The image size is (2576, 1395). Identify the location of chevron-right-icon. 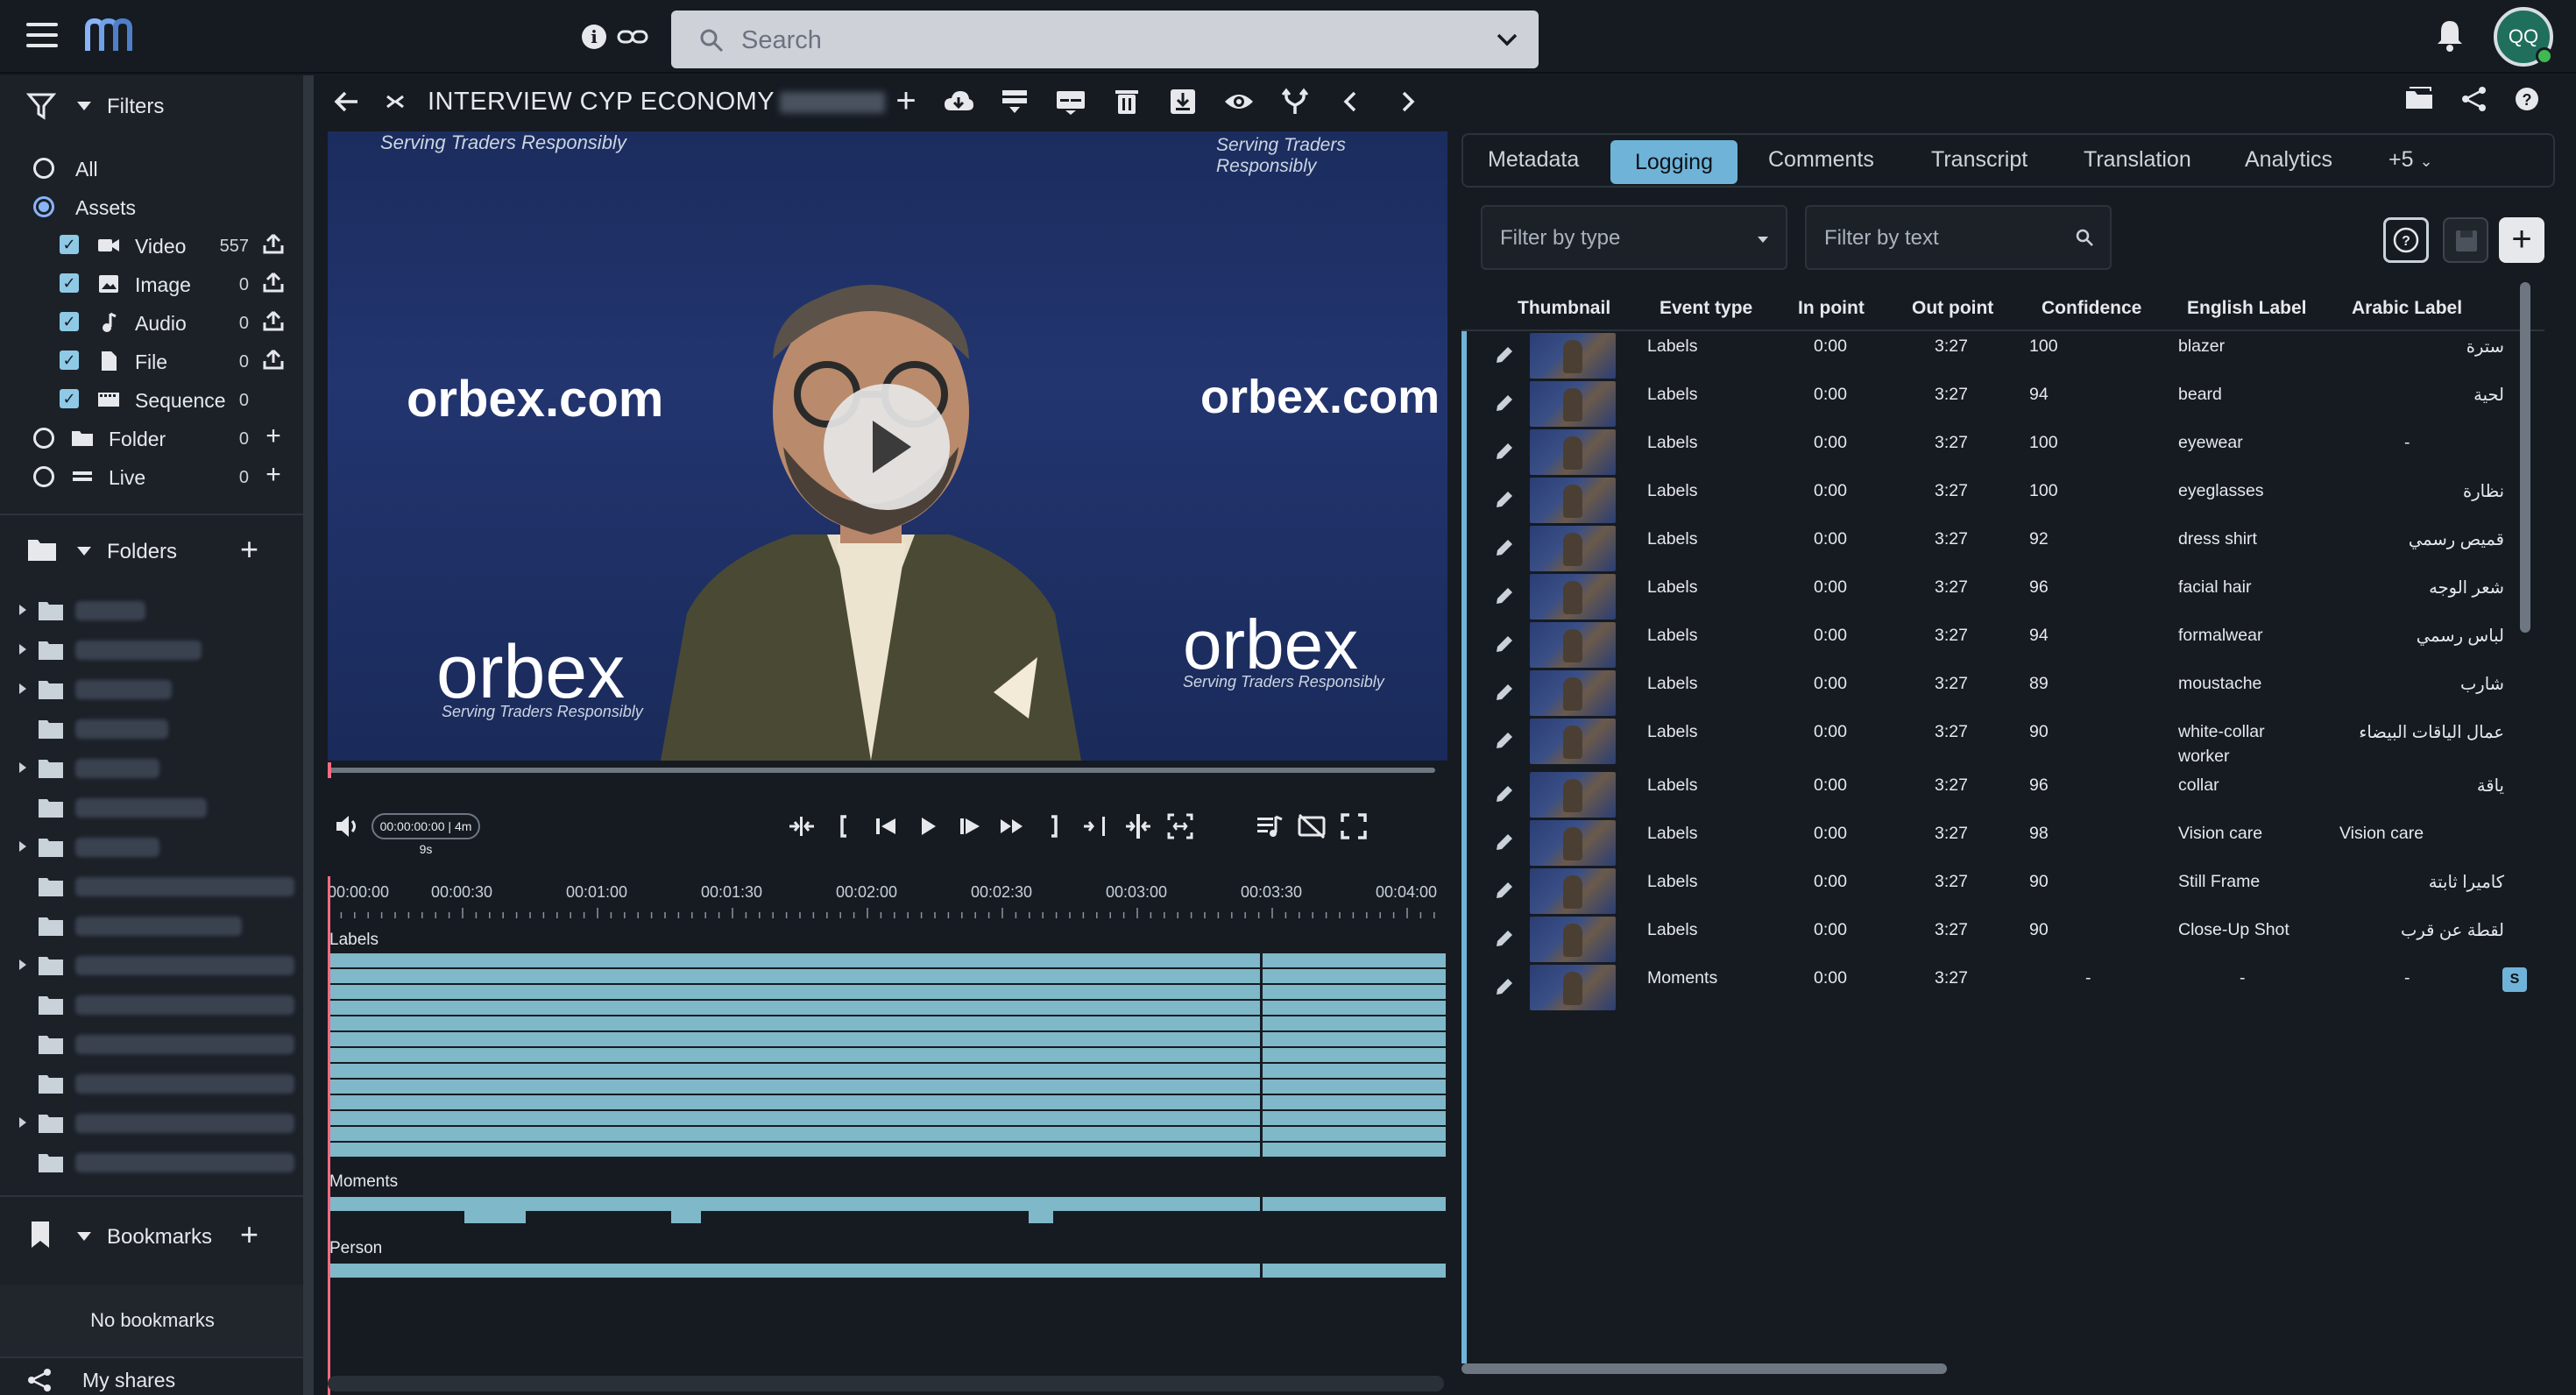
(1407, 102).